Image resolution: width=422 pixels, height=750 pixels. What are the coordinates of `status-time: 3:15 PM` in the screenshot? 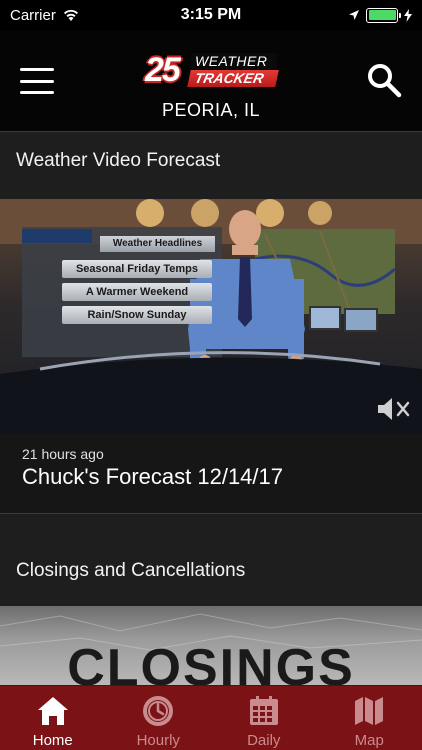 It's located at (211, 14).